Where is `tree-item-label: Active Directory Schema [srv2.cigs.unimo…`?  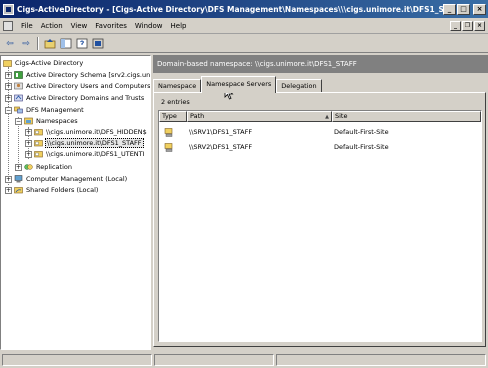
tree-item-label: Active Directory Schema [srv2.cigs.unimo… is located at coordinates (88, 75).